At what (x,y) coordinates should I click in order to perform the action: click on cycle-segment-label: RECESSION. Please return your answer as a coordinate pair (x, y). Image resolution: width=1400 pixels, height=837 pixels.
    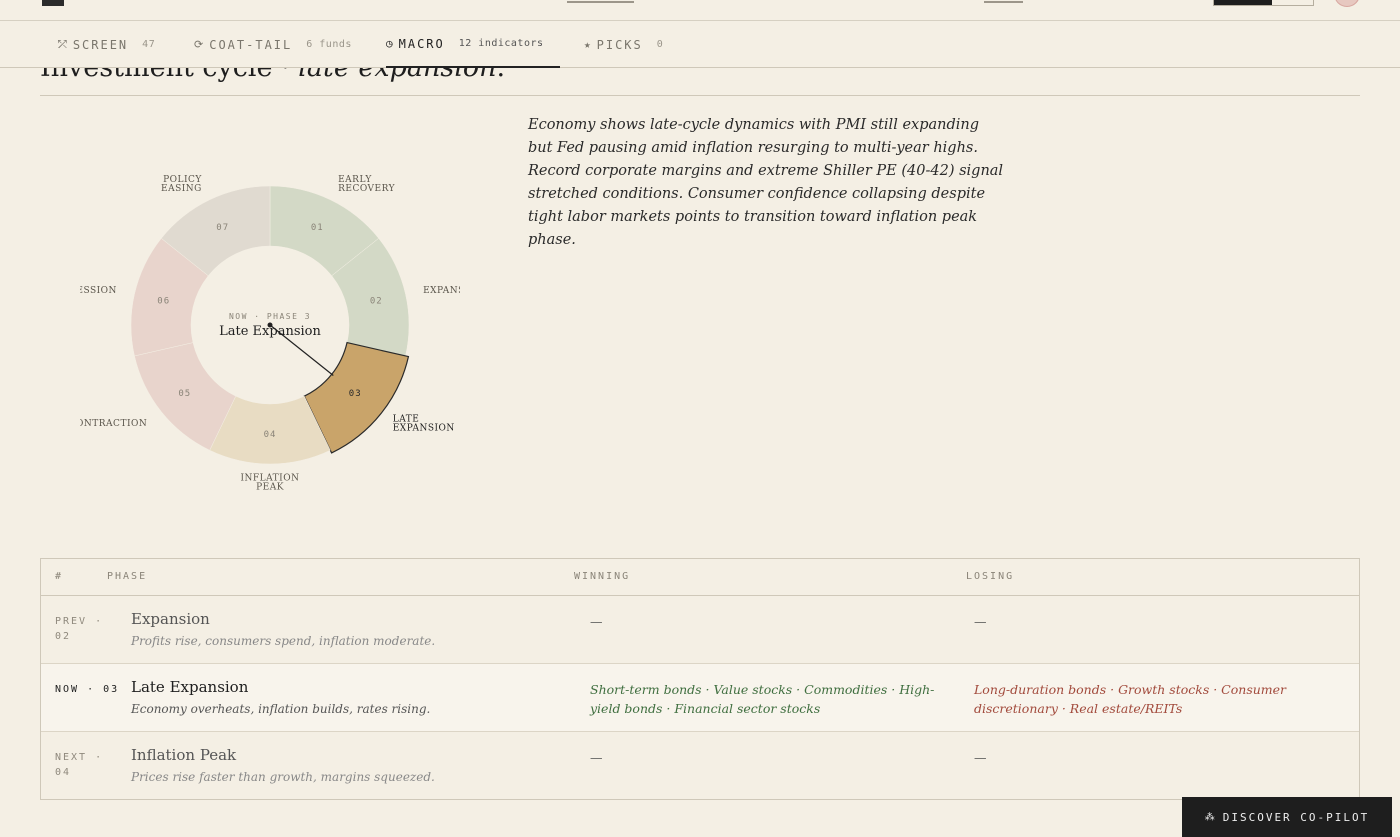
    Looking at the image, I should click on (98, 291).